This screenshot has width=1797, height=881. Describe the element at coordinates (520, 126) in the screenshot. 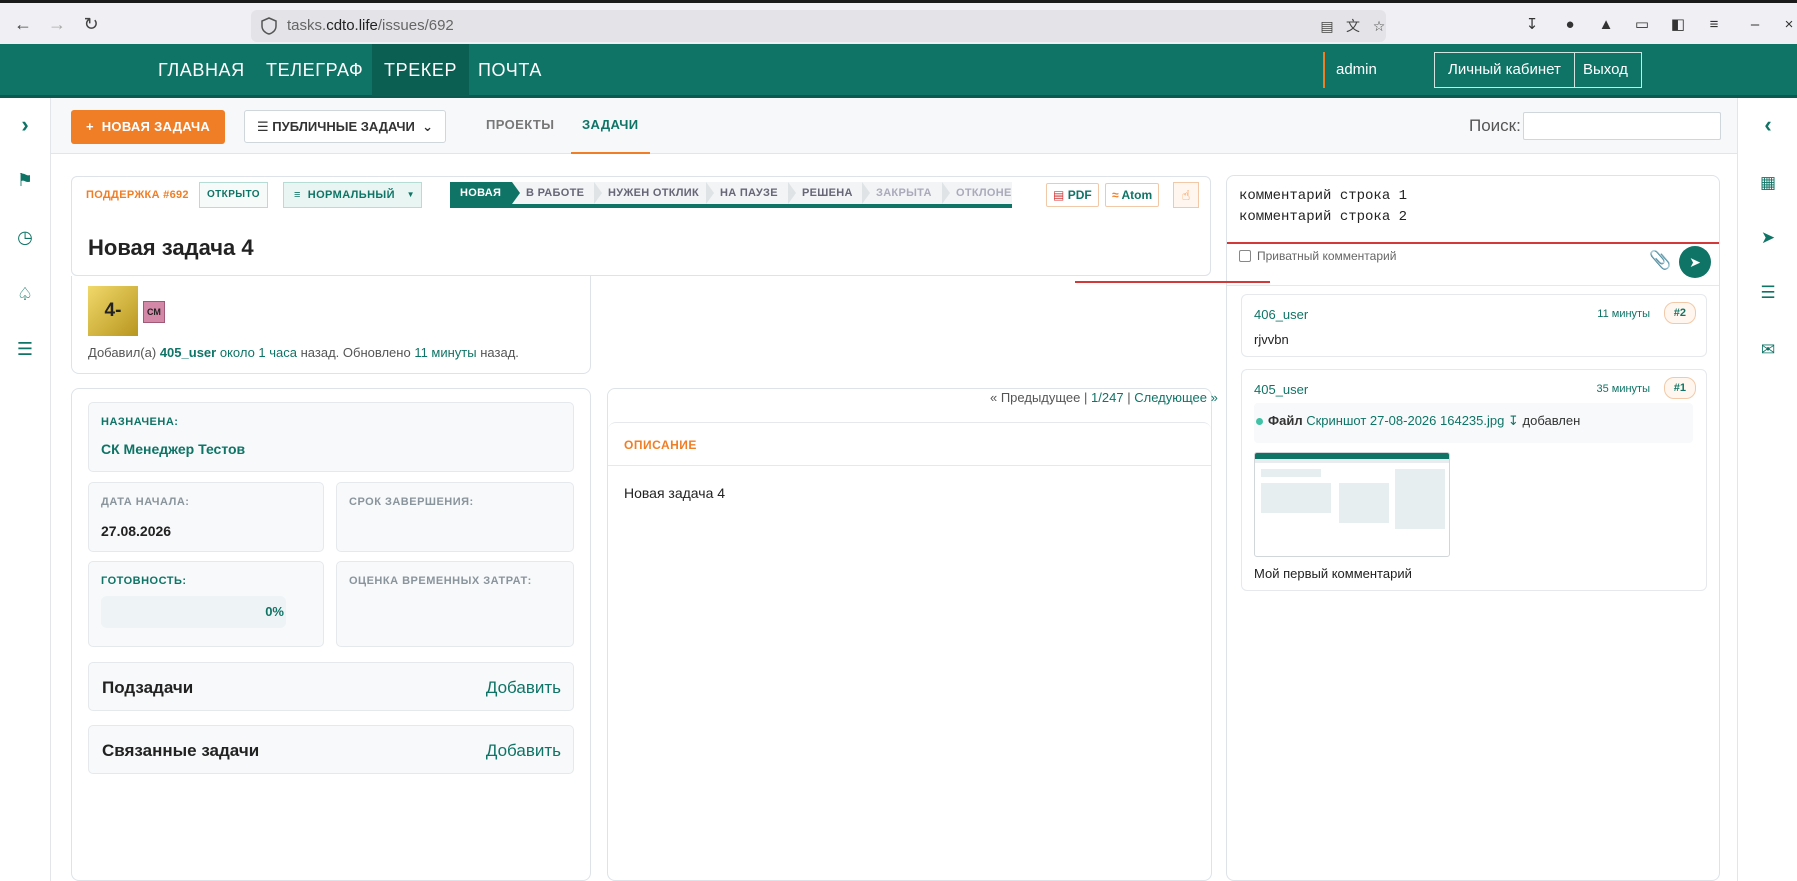

I see `tab-projects: ПРОЕКТЫ` at that location.